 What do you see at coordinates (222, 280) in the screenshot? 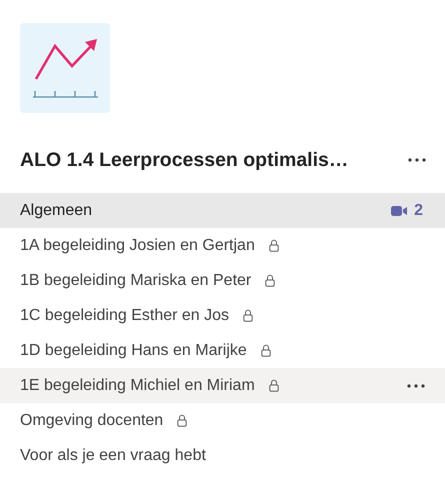
I see `channel-item: 1B begeleiding Mariska en Peter` at bounding box center [222, 280].